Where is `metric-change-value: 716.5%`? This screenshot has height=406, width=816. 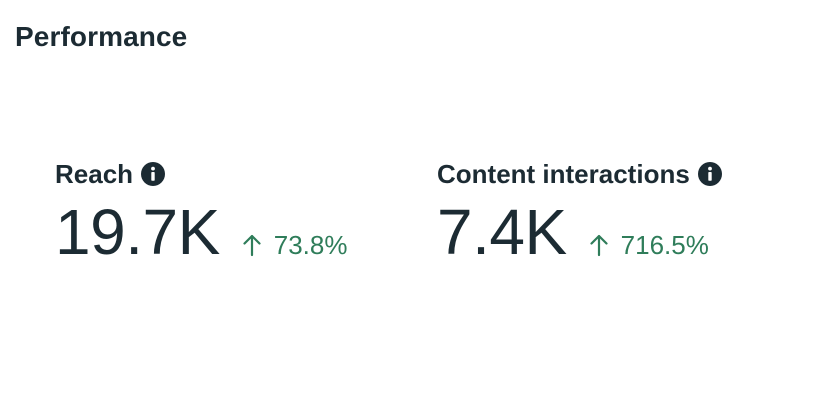 metric-change-value: 716.5% is located at coordinates (664, 245).